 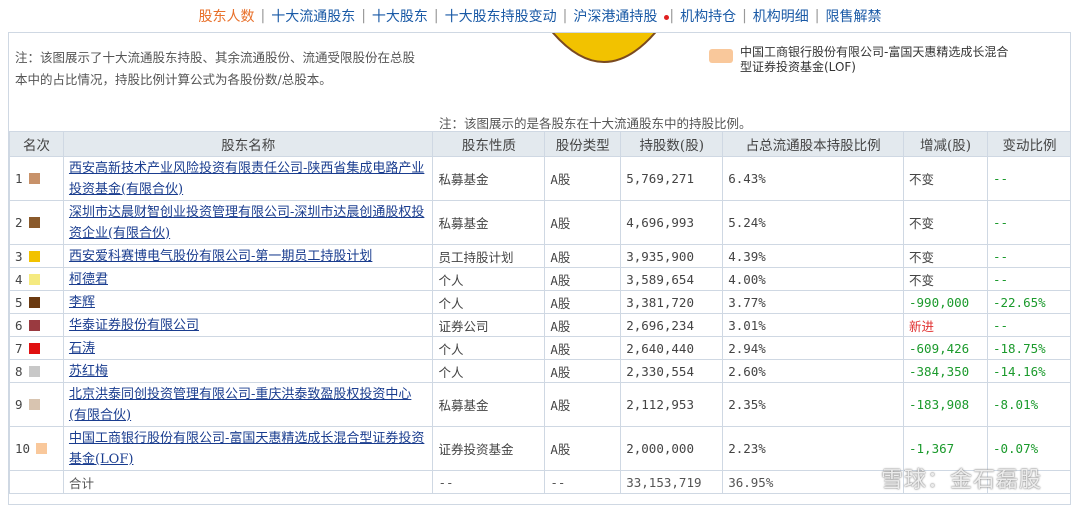 I want to click on shareholder-name-cell: 苏红梅, so click(x=248, y=371).